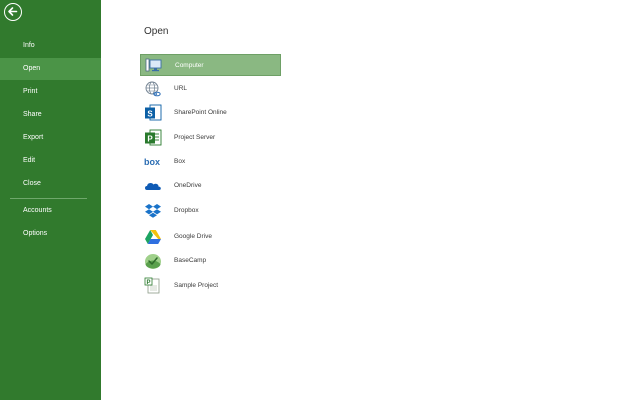 This screenshot has height=400, width=640. Describe the element at coordinates (50, 46) in the screenshot. I see `sidebar-item-info: Info` at that location.